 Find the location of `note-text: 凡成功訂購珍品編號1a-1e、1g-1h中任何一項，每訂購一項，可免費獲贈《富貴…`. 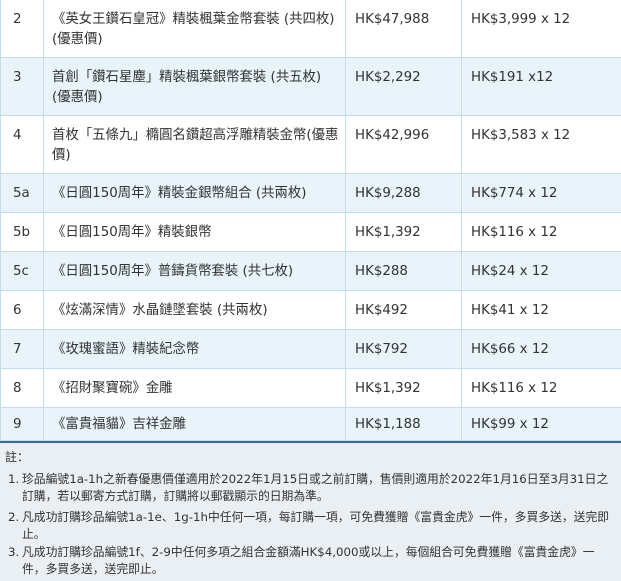

note-text: 凡成功訂購珍品編號1a-1e、1g-1h中任何一項，每訂購一項，可免費獲贈《富貴… is located at coordinates (316, 525).